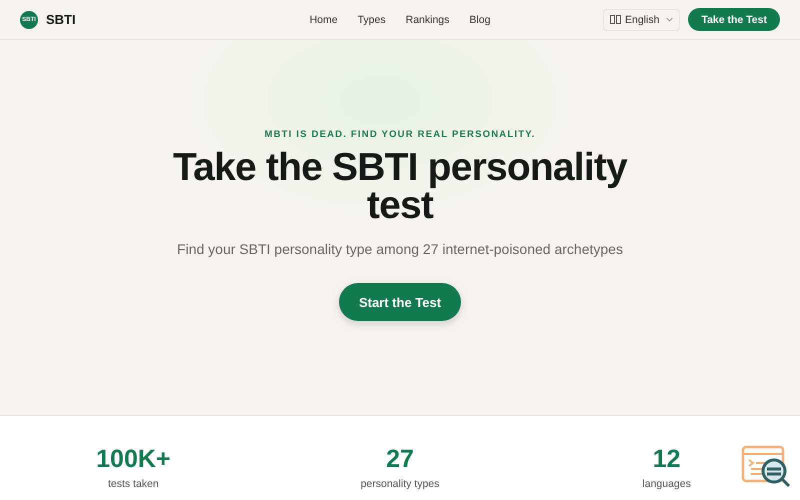 The image size is (800, 500). What do you see at coordinates (400, 134) in the screenshot?
I see `tagline: MBTI IS DEAD. FIND YOUR REAL PERSONALITY.` at bounding box center [400, 134].